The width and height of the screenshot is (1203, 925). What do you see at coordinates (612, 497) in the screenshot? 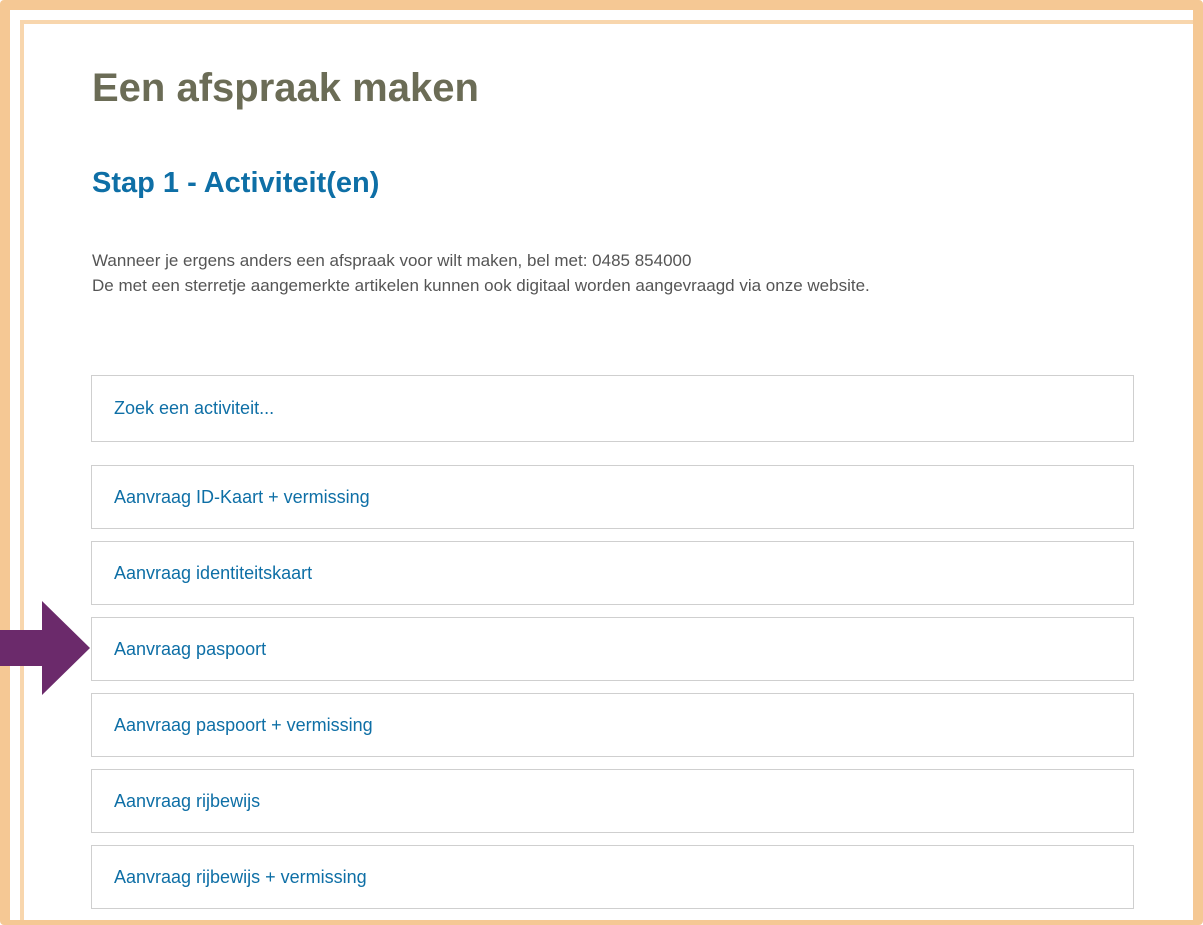
I see `activity-id-kaart-vermissing: Aanvraag ID-Kaart + vermissing` at bounding box center [612, 497].